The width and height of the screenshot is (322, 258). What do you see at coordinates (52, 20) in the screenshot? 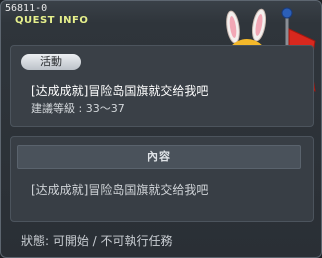
I see `window-title: QUEST INFO` at bounding box center [52, 20].